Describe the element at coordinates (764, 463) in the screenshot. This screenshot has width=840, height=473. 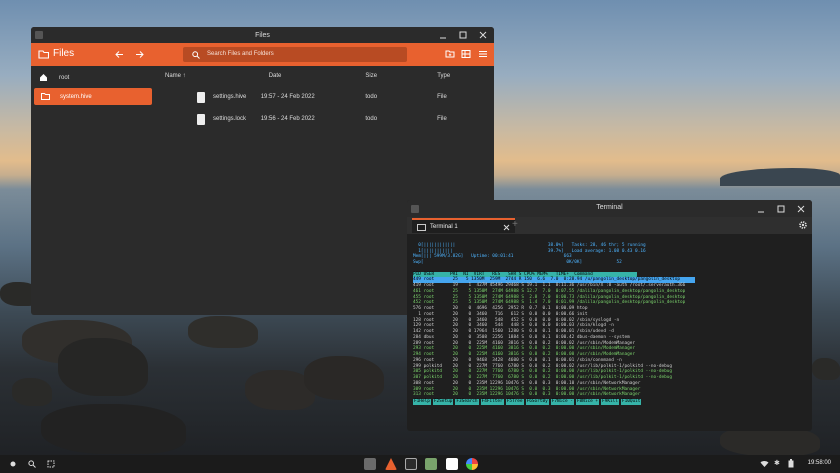
I see `wifi-icon` at that location.